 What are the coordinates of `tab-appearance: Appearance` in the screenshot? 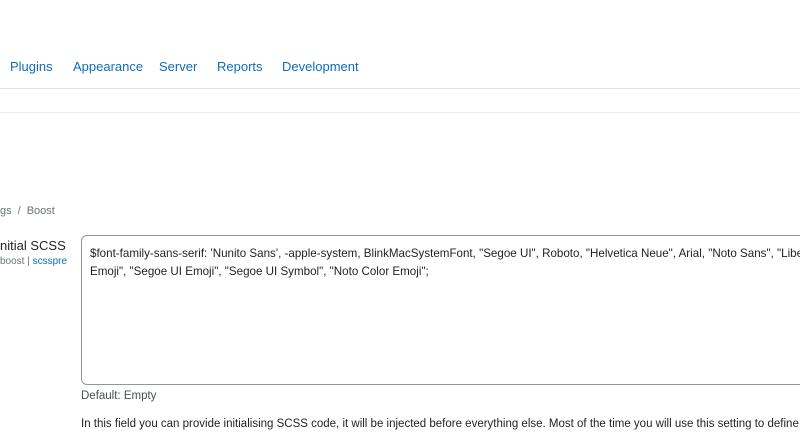 It's located at (108, 66).